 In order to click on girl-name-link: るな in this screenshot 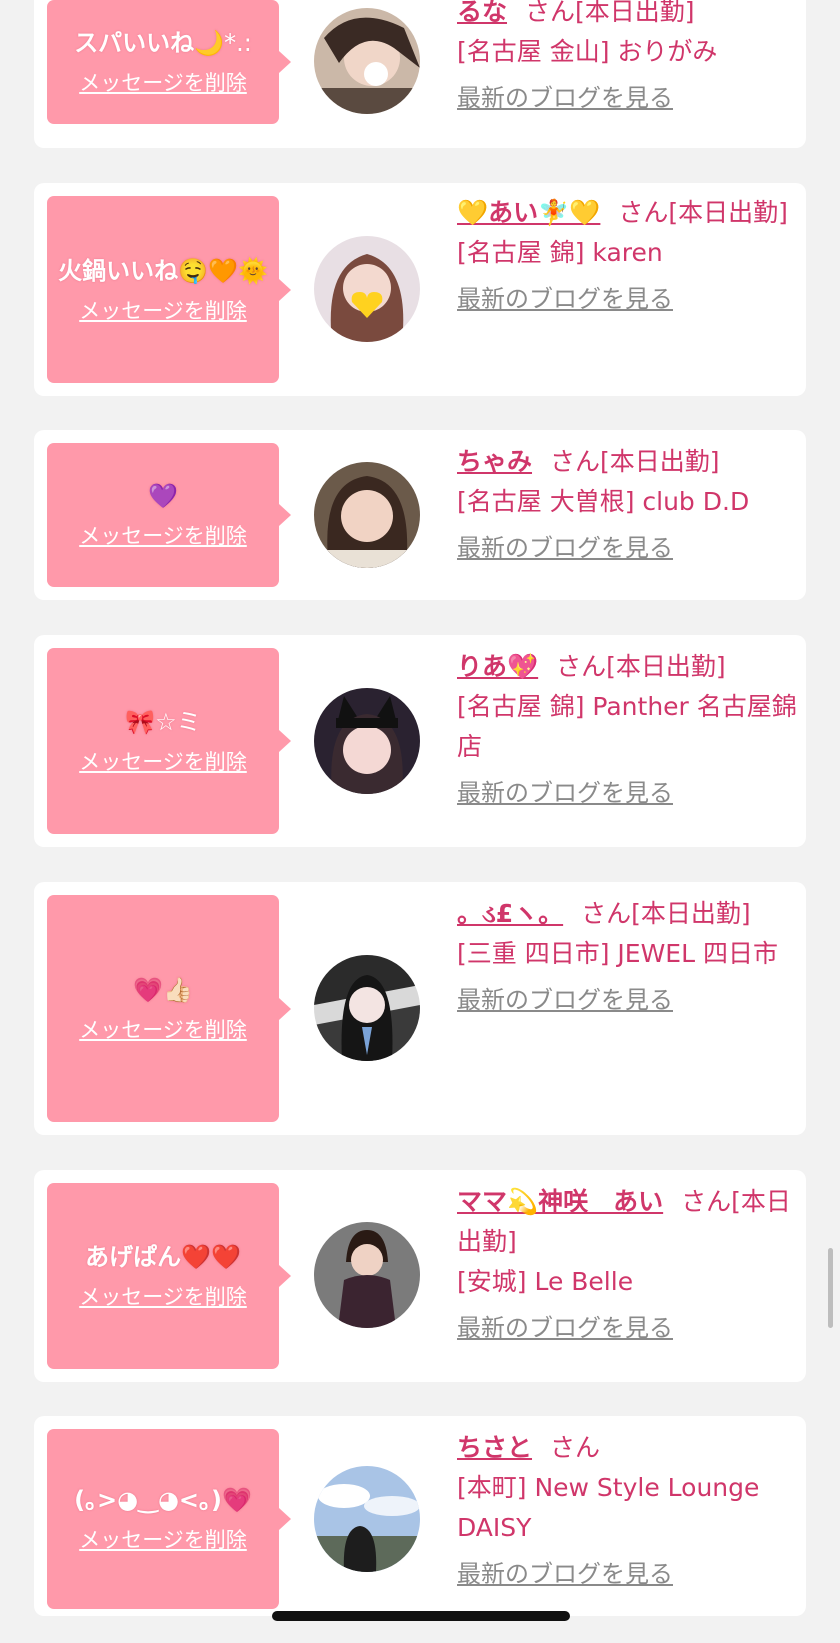, I will do `click(482, 13)`.